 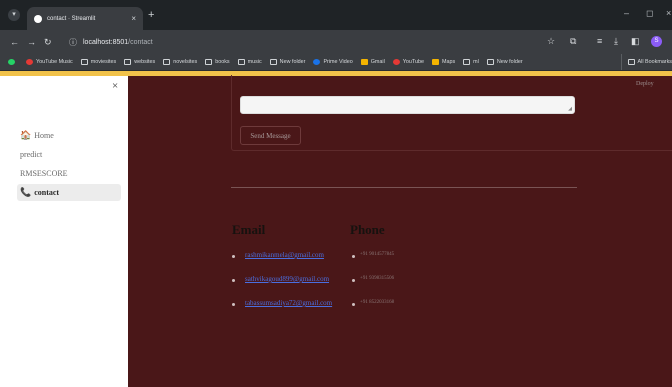 I want to click on bookmark-item: YouTube Music, so click(x=49, y=62).